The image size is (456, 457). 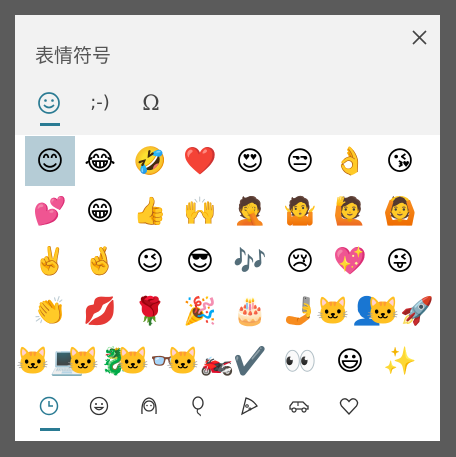 I want to click on emoji-cell: 👌, so click(x=350, y=161).